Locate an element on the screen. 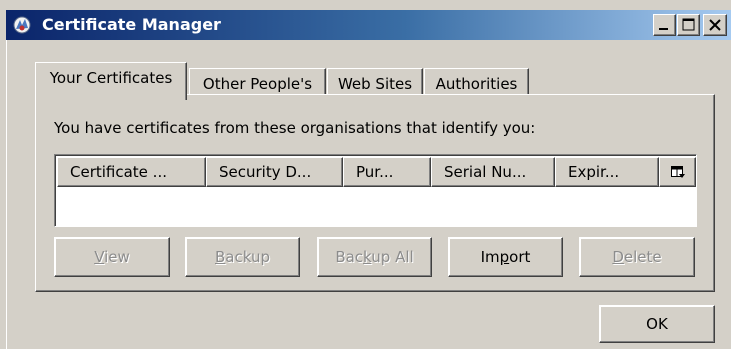  close-icon is located at coordinates (715, 25).